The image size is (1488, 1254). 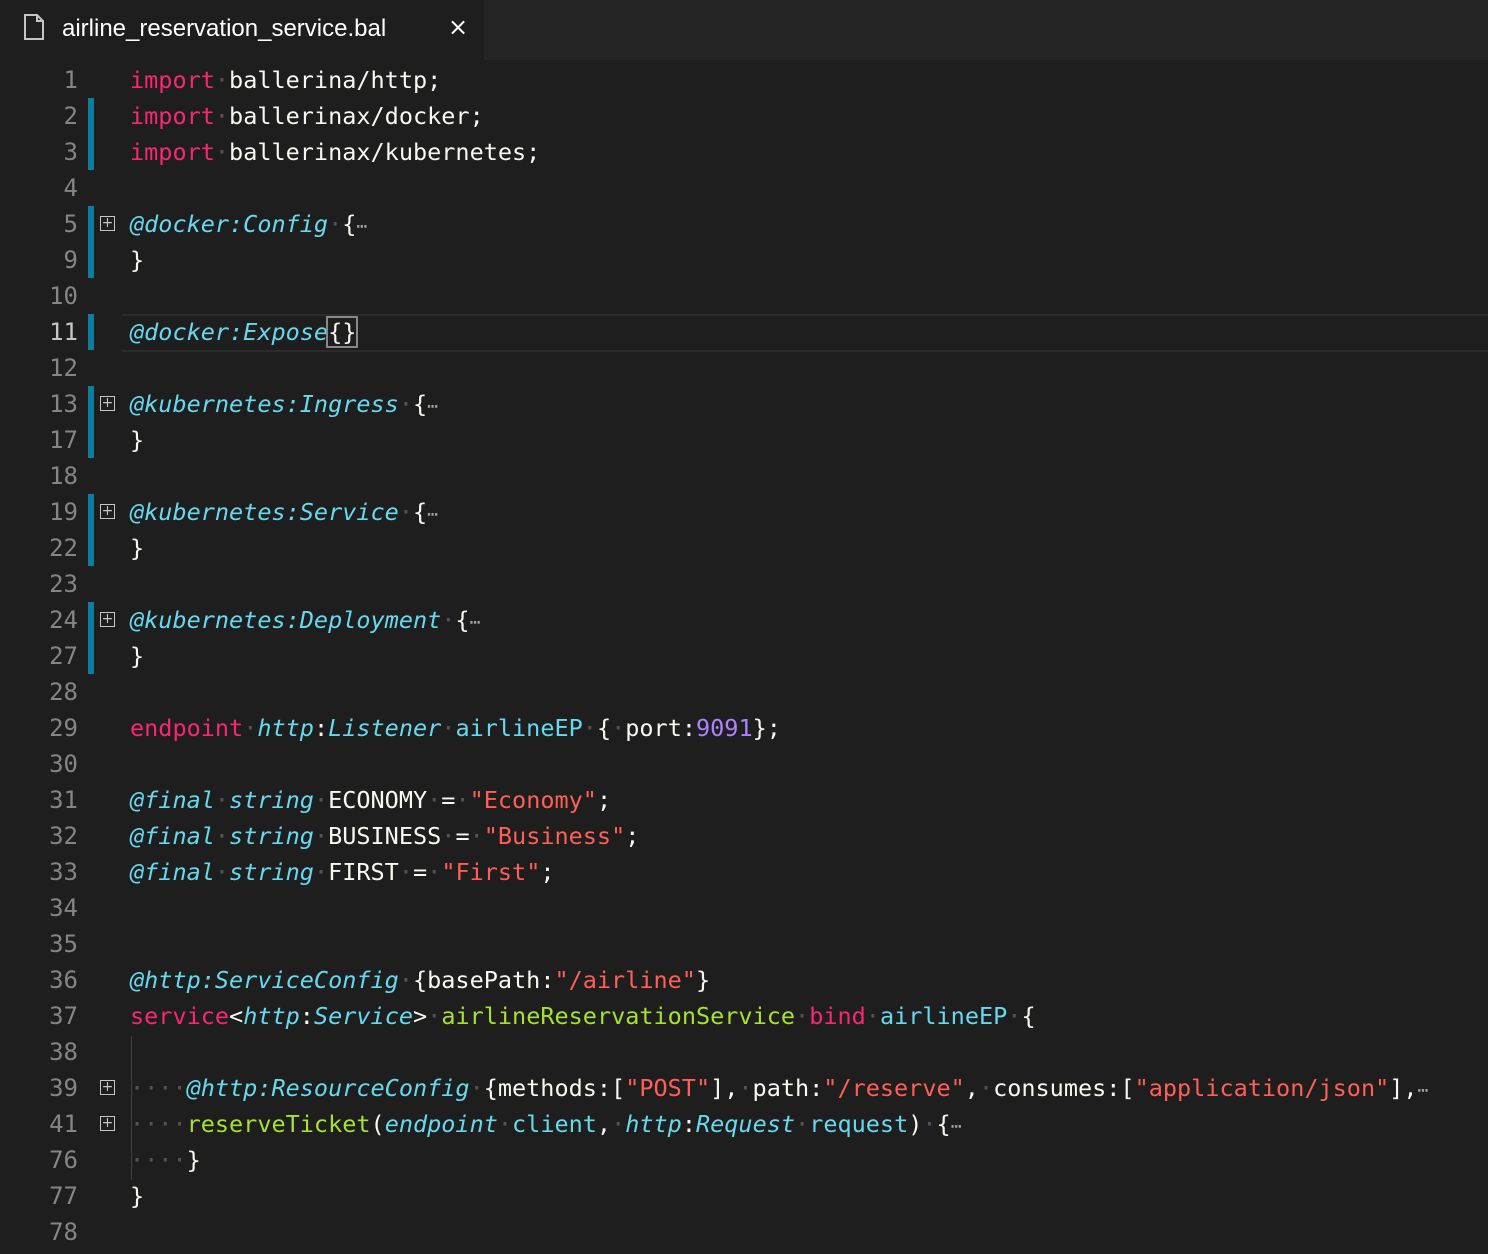 I want to click on code-text: import·ballerinax/kubernetes;, so click(x=335, y=152).